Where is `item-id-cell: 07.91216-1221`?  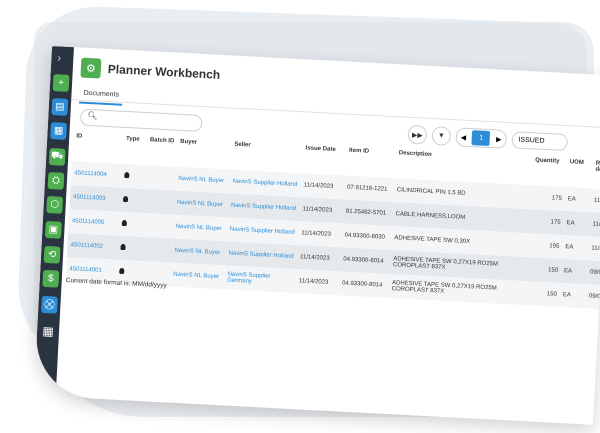 item-id-cell: 07.91216-1221 is located at coordinates (369, 189).